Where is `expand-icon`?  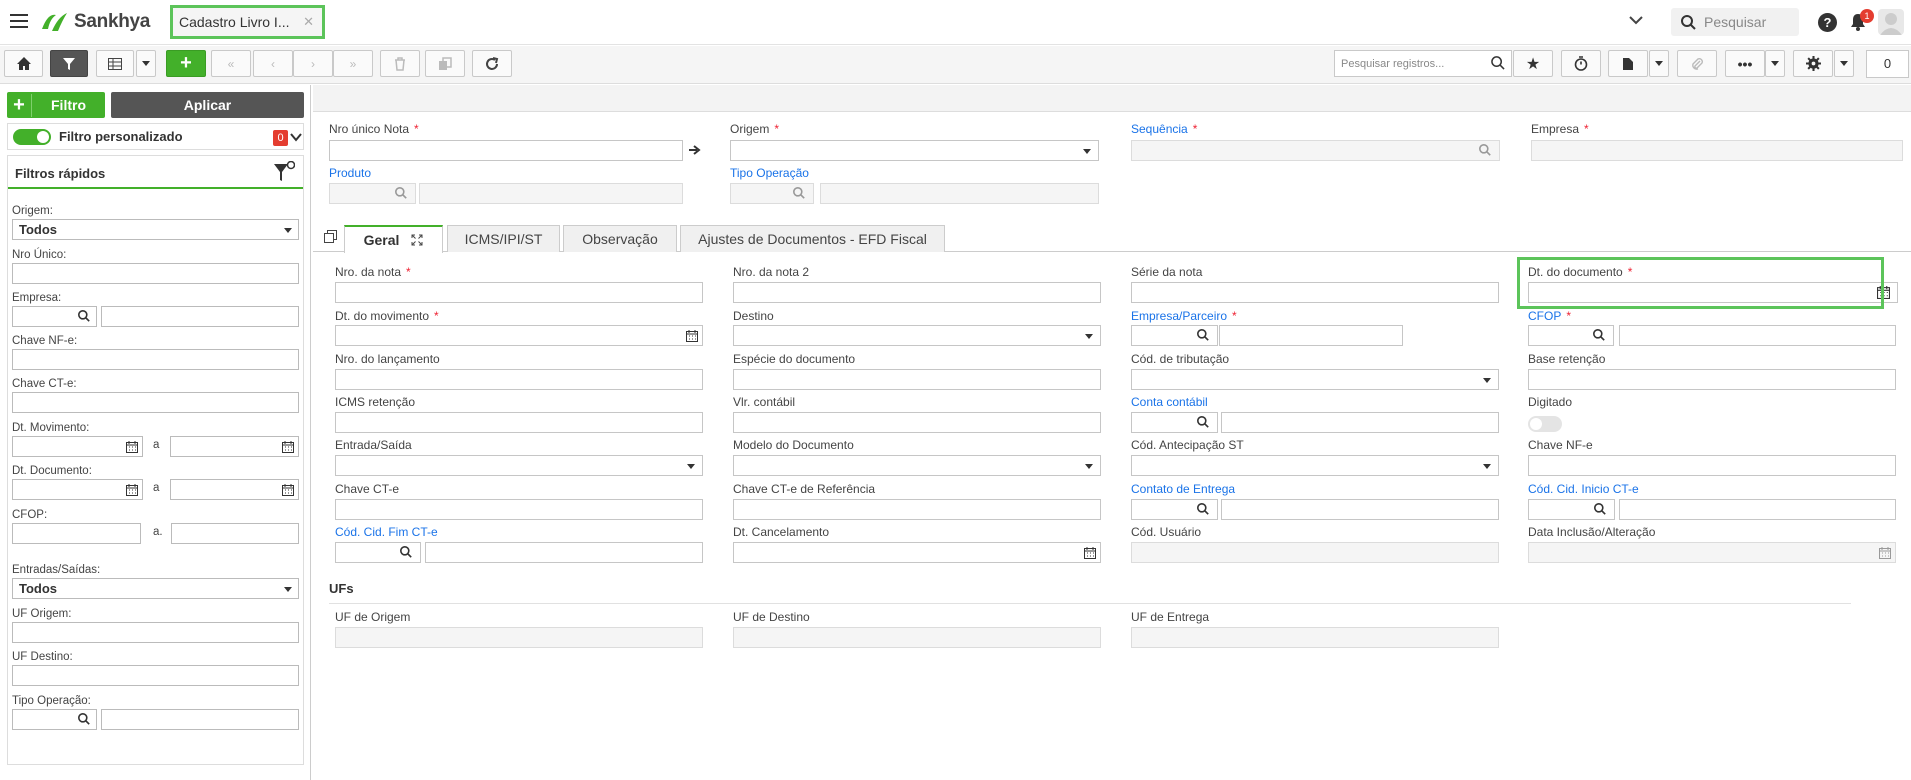
expand-icon is located at coordinates (417, 240).